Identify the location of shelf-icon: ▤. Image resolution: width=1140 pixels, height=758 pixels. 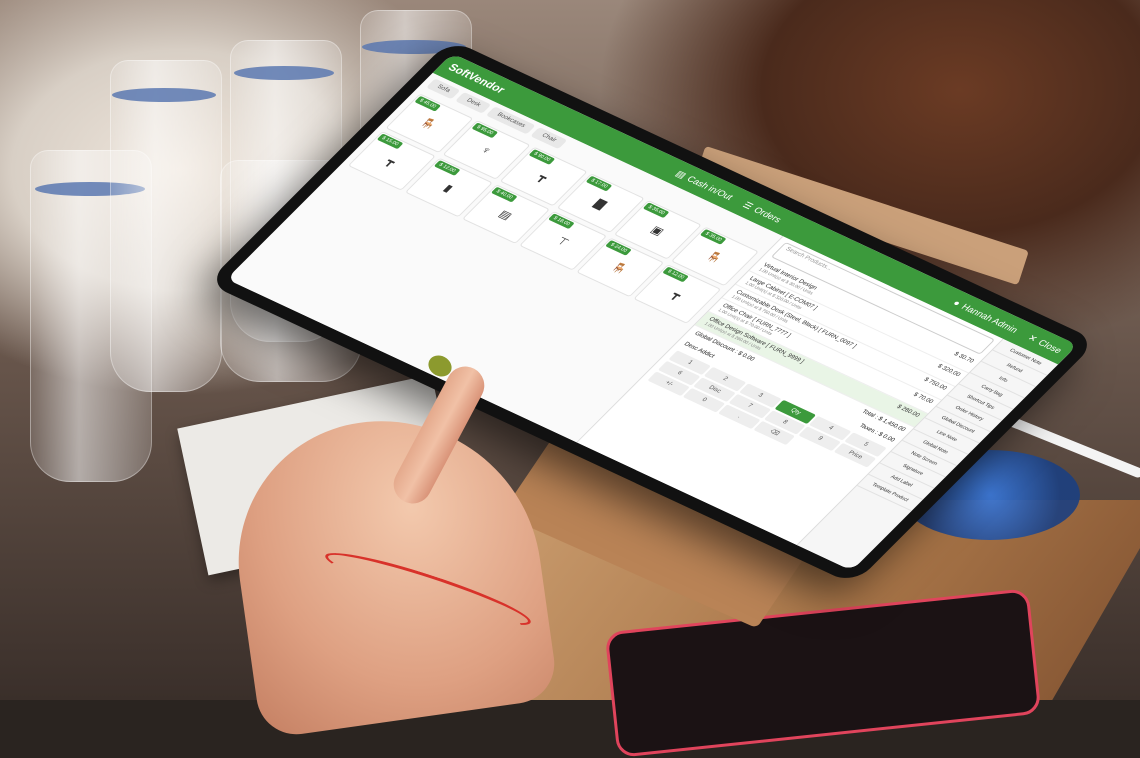
(505, 215).